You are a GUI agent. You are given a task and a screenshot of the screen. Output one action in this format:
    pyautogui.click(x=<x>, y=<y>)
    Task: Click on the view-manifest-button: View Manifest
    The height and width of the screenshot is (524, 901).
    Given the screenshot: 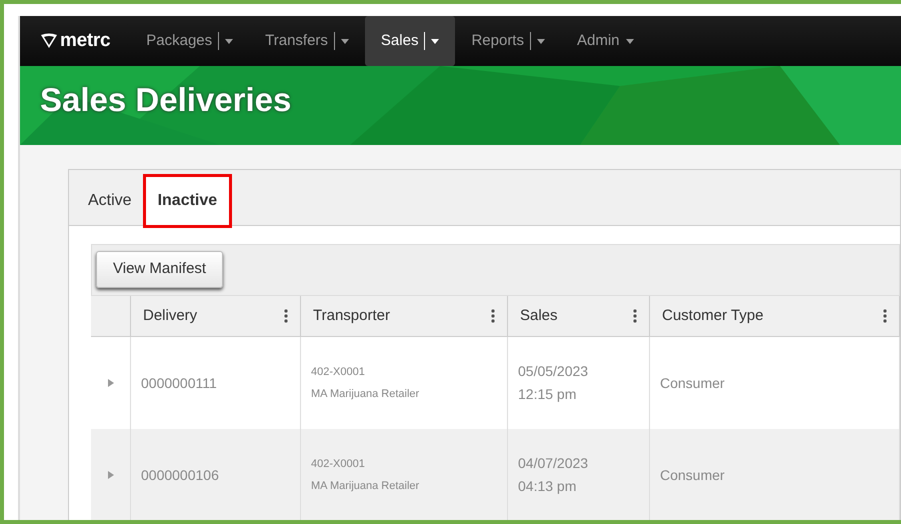 What is the action you would take?
    pyautogui.click(x=160, y=269)
    